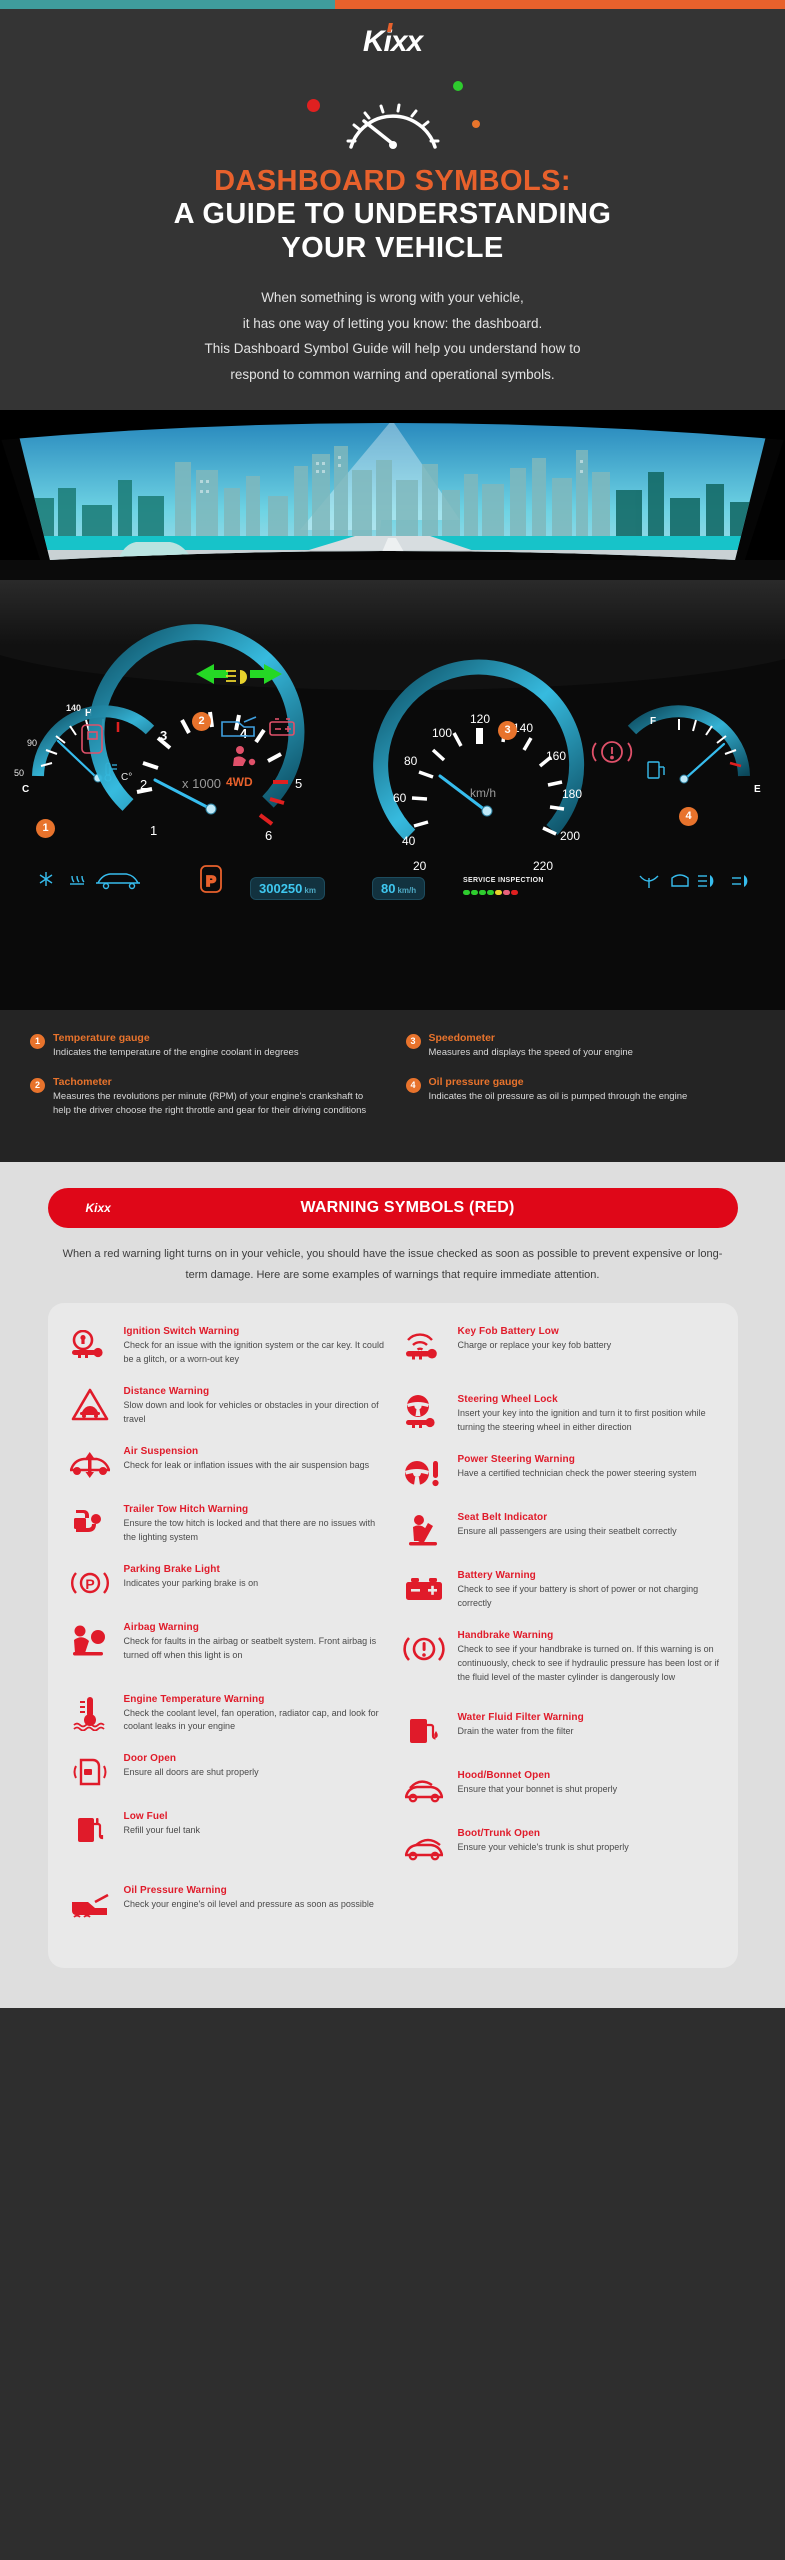 Image resolution: width=785 pixels, height=2560 pixels. Describe the element at coordinates (520, 1717) in the screenshot. I see `warning-title: Water Fluid Filter Warning` at that location.